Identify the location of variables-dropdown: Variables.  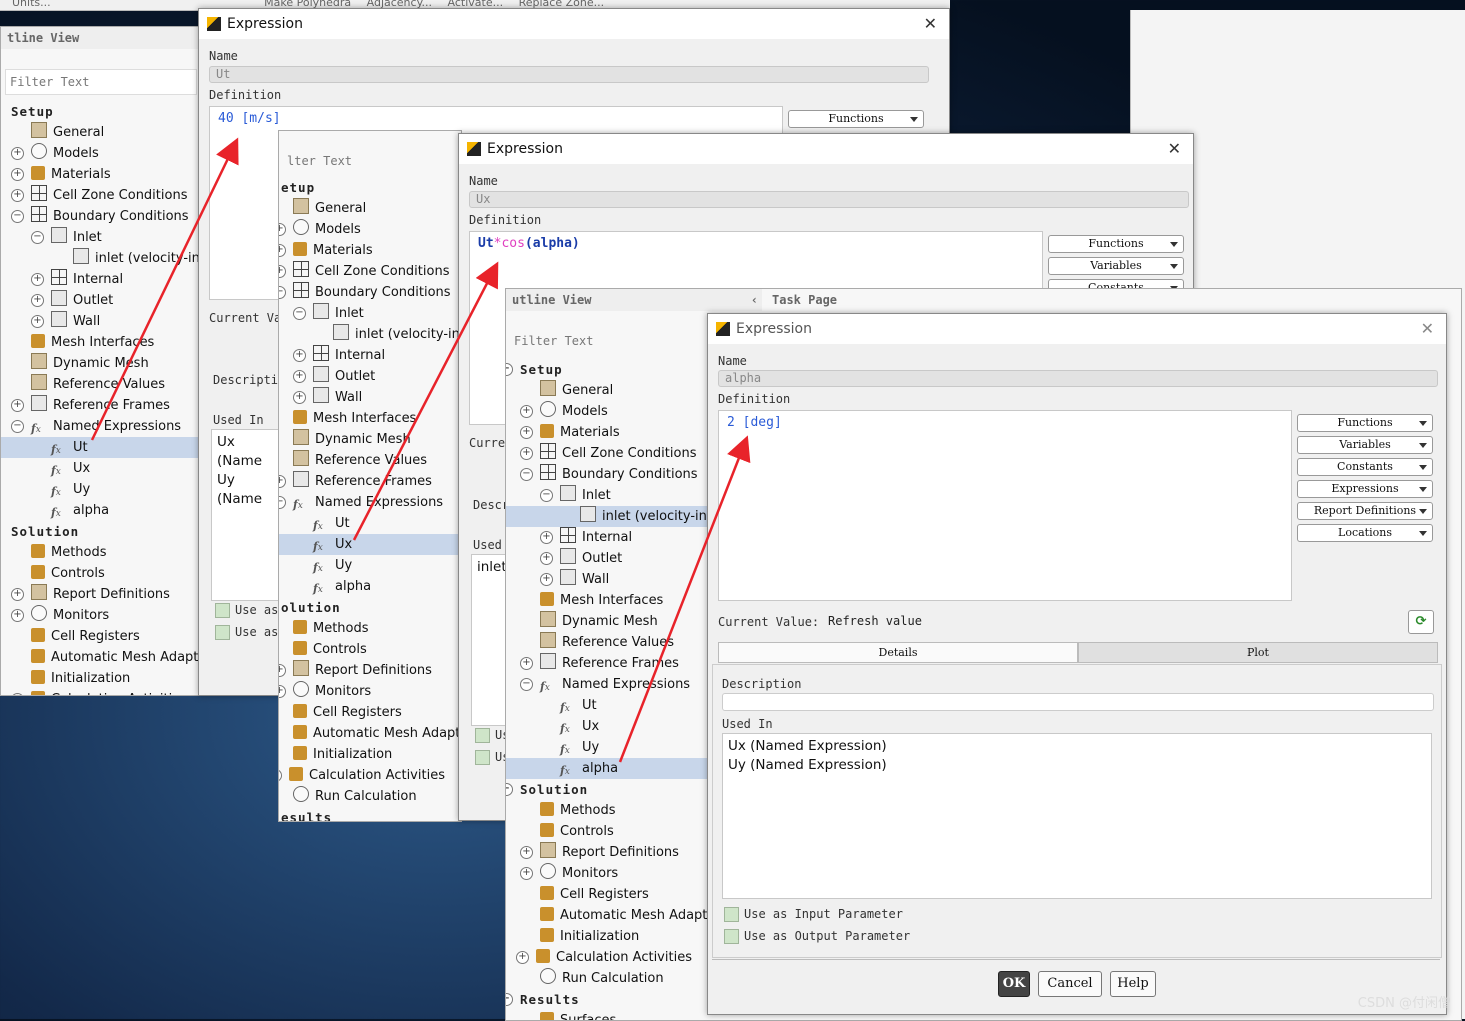
(1116, 266).